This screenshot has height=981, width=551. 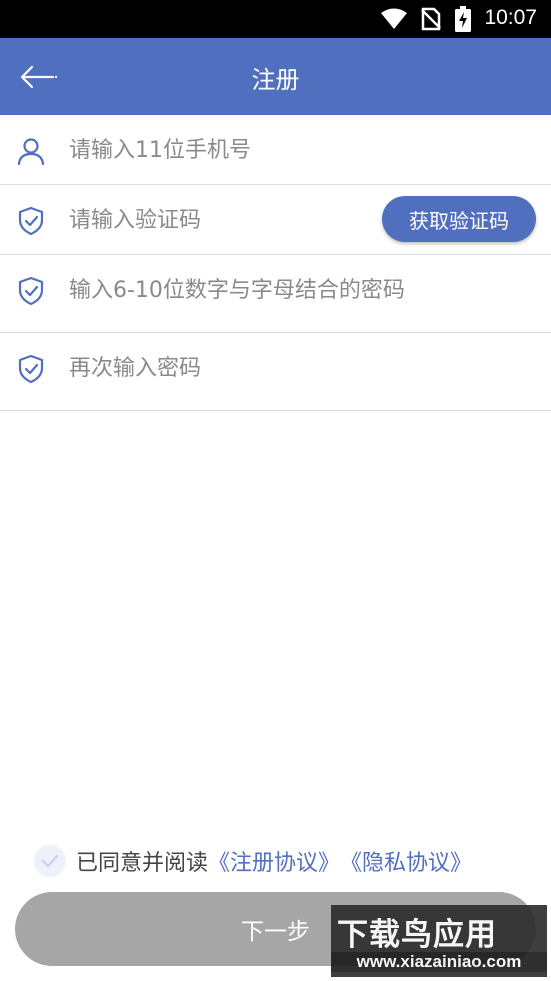 What do you see at coordinates (510, 17) in the screenshot?
I see `status-time: 10:07` at bounding box center [510, 17].